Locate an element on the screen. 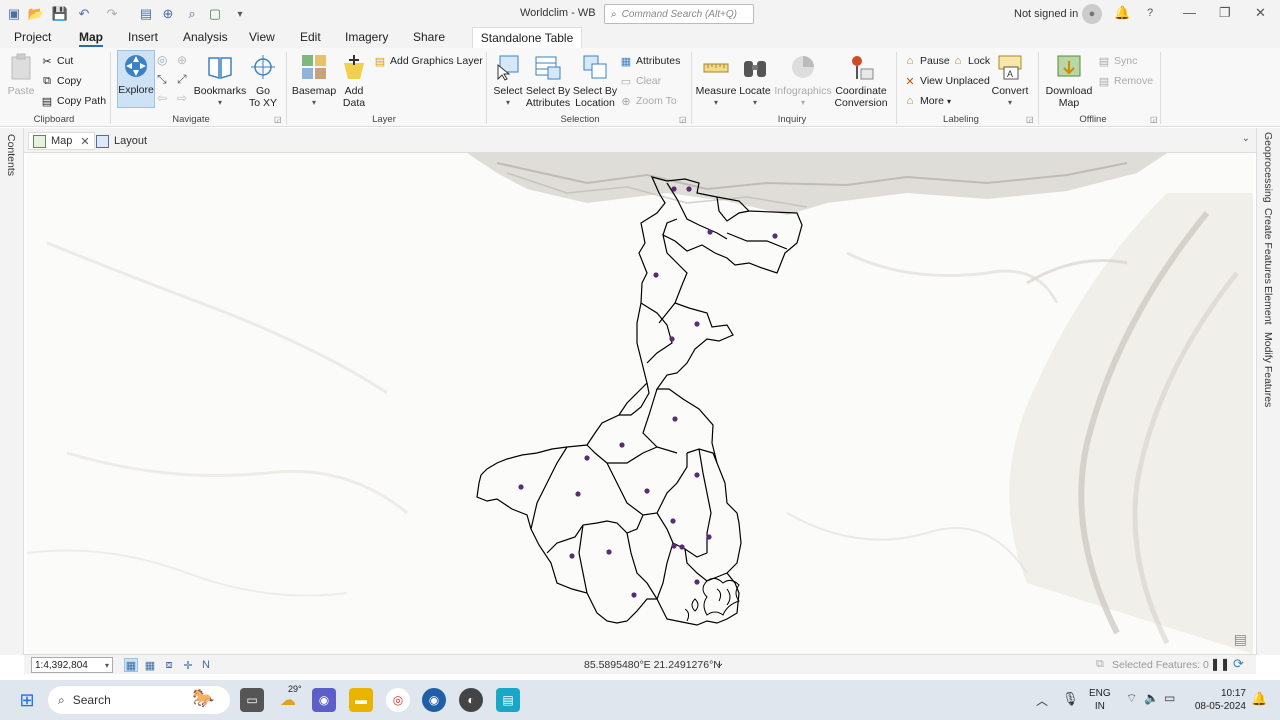 The image size is (1280, 720). binoculars-icon: ⌕ is located at coordinates (192, 14).